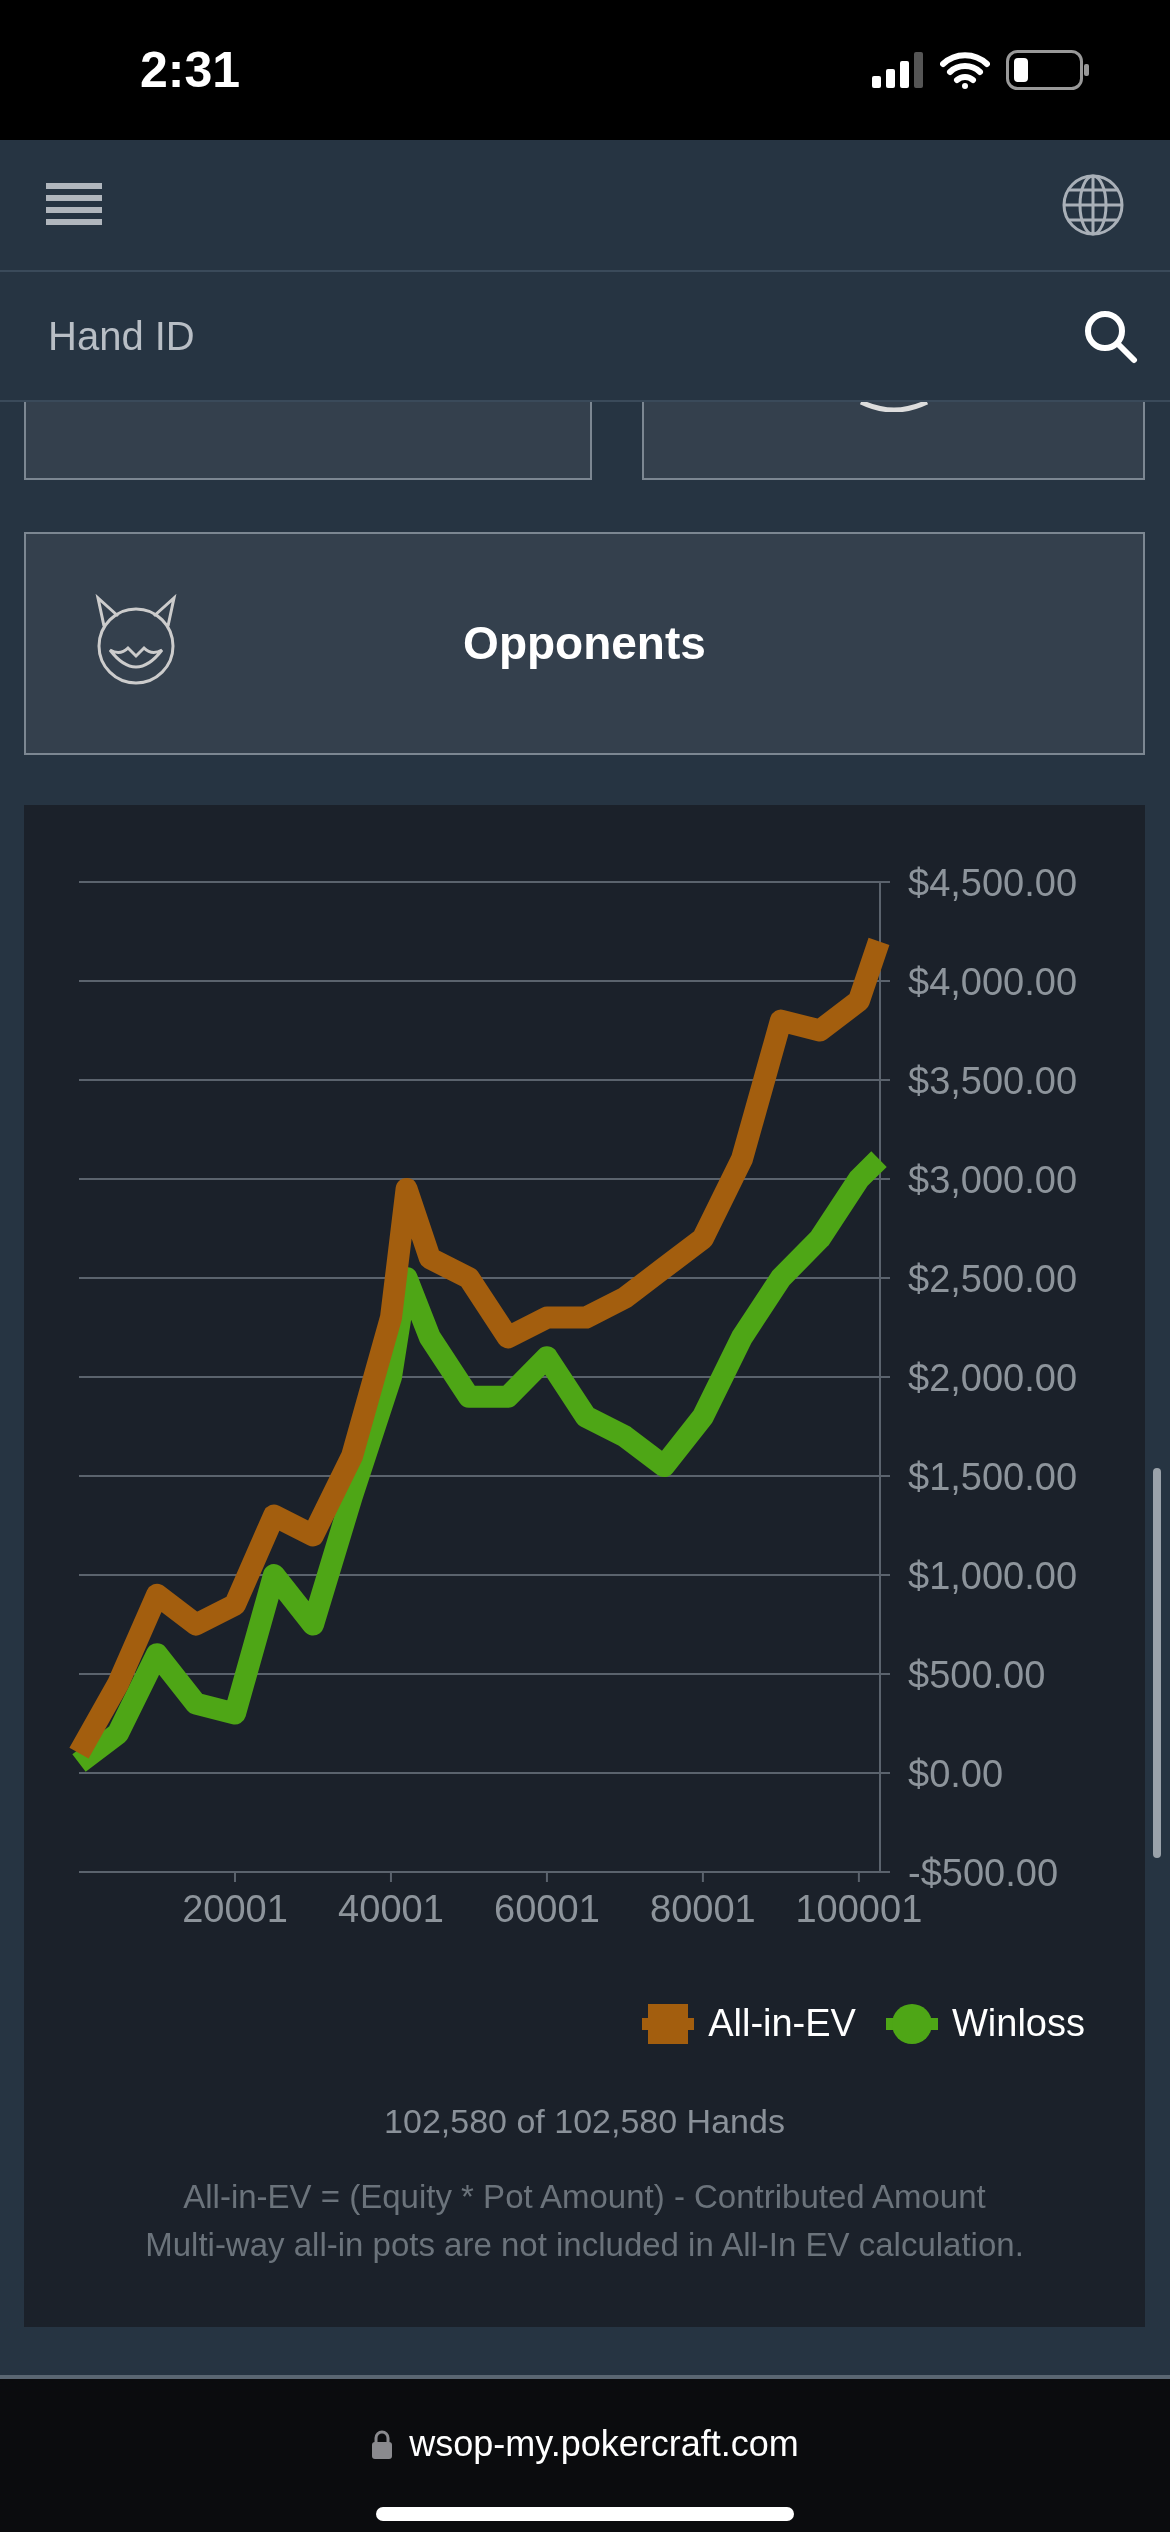  Describe the element at coordinates (235, 1909) in the screenshot. I see `axis-label: 20001` at that location.